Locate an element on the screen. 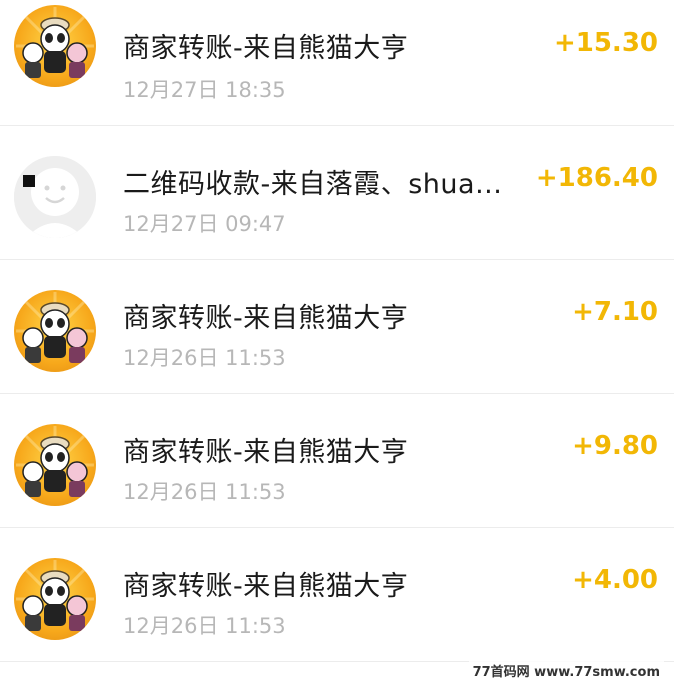 This screenshot has height=687, width=674. transaction-time: 12月27日 09:47 is located at coordinates (204, 224).